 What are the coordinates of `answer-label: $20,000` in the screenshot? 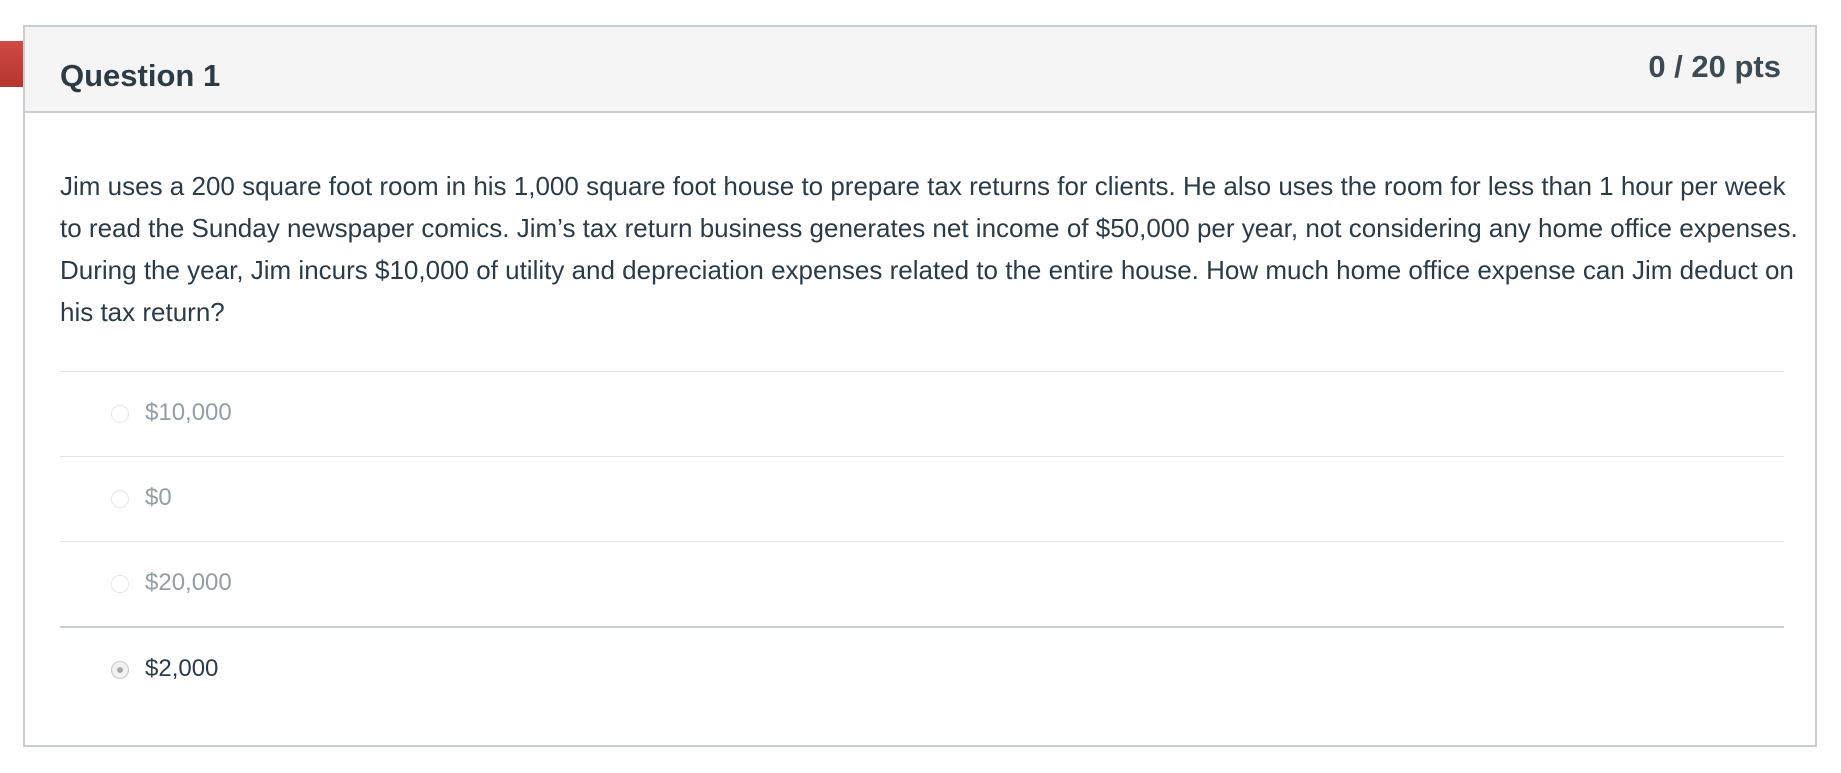 It's located at (188, 582).